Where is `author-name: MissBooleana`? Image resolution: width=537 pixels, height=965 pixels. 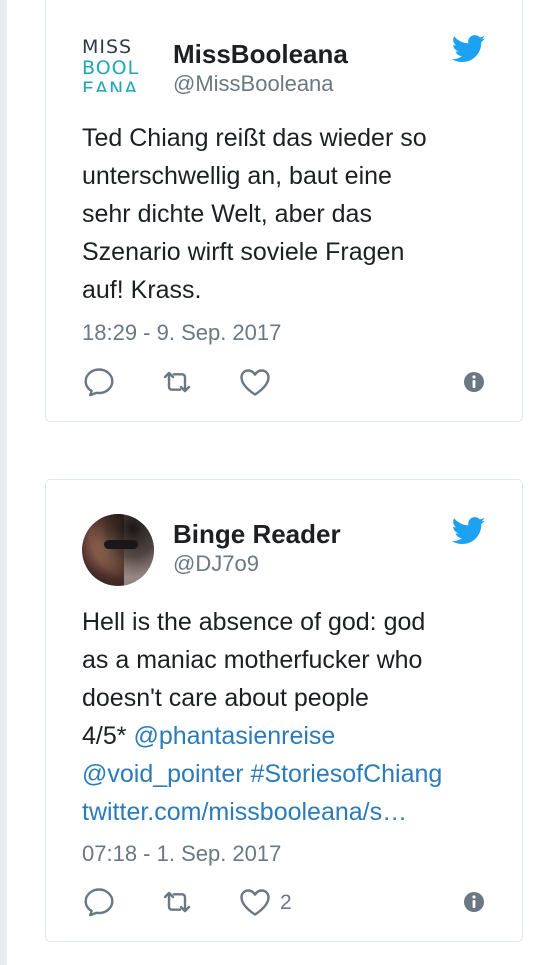
author-name: MissBooleana is located at coordinates (260, 54).